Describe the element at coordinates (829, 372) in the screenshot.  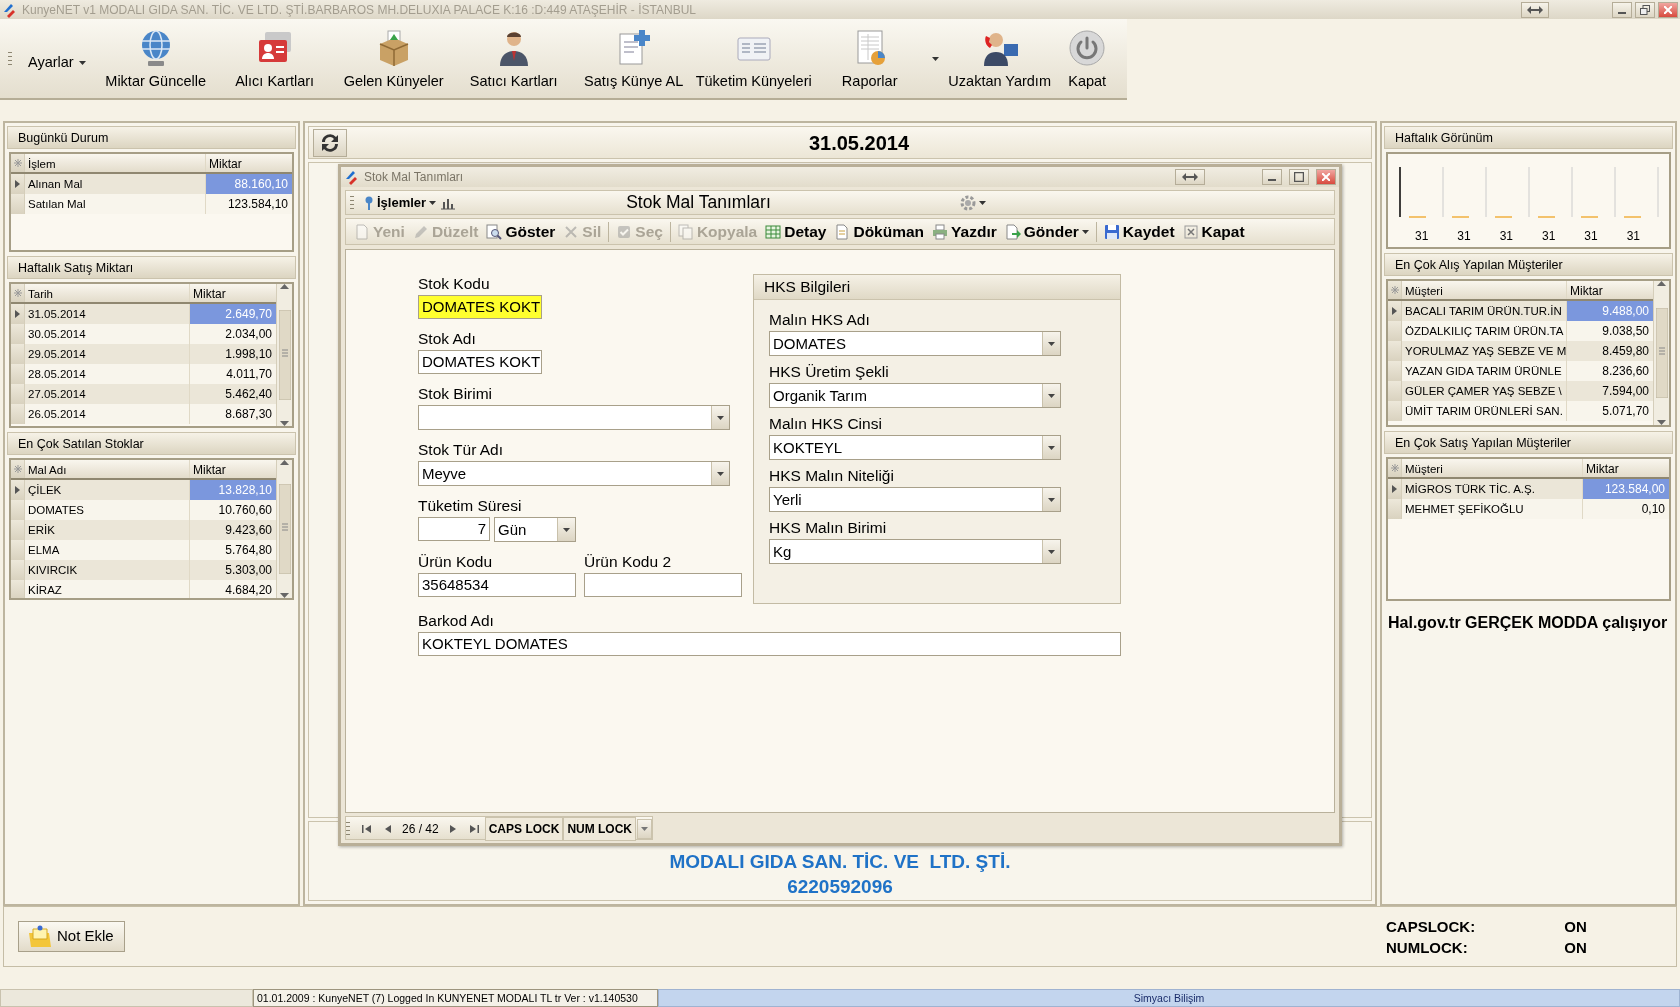
I see `field-label: HKS Üretim Şekli` at that location.